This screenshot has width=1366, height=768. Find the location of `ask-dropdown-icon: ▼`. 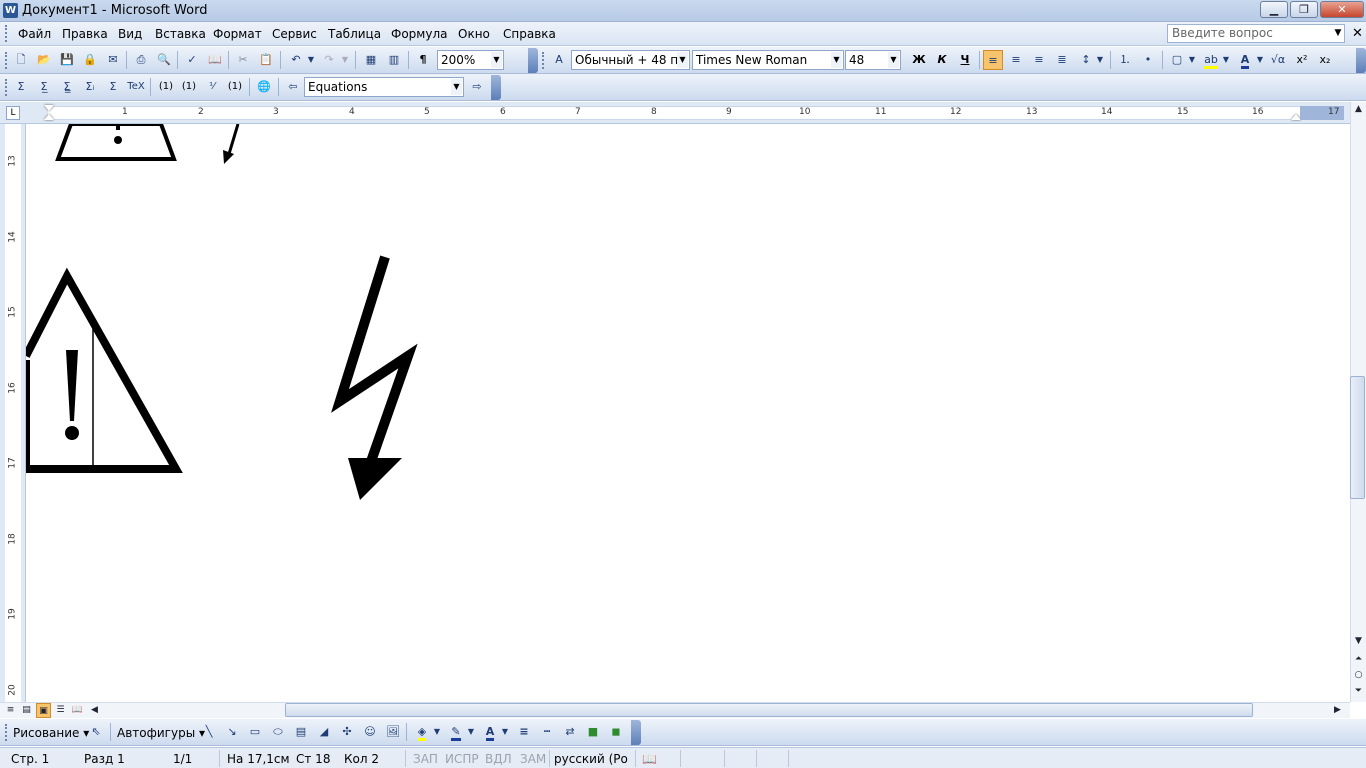

ask-dropdown-icon: ▼ is located at coordinates (1338, 33).